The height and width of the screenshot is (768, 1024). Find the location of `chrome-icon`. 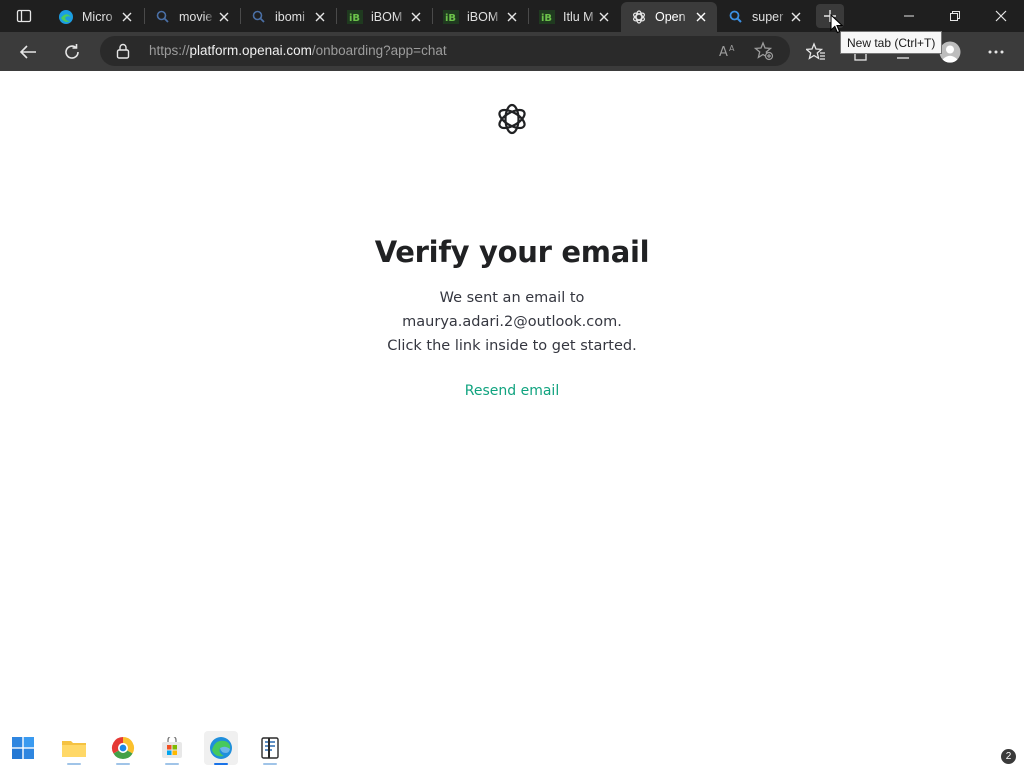

chrome-icon is located at coordinates (123, 748).